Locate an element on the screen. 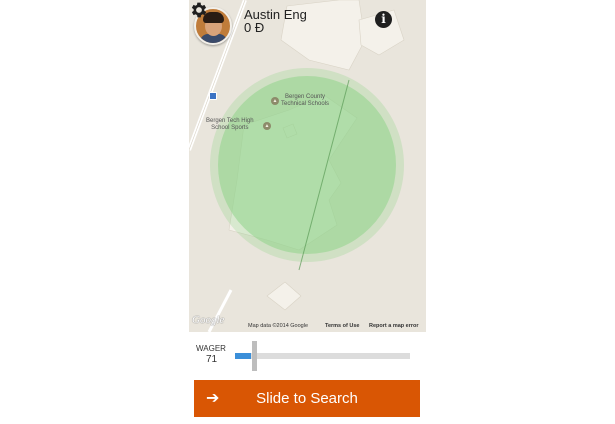 The height and width of the screenshot is (424, 615). wager-value: 71 is located at coordinates (212, 359).